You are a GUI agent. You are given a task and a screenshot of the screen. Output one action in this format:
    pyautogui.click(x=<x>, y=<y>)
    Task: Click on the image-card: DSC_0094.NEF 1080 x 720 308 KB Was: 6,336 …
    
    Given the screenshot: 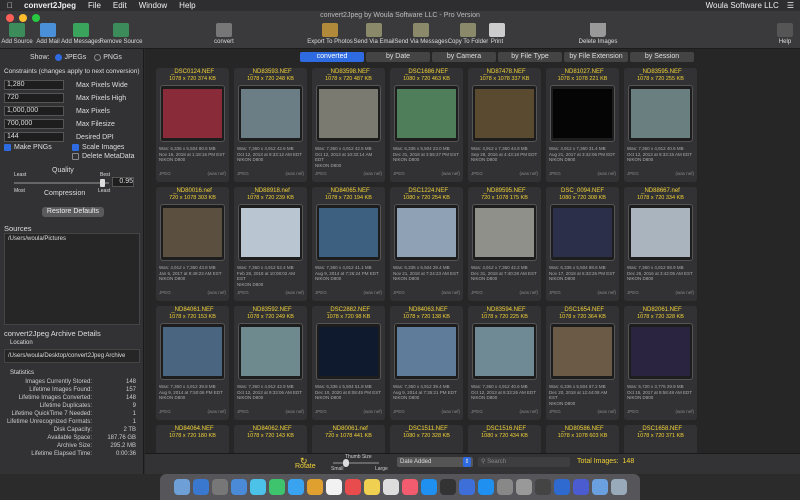 What is the action you would take?
    pyautogui.click(x=582, y=244)
    